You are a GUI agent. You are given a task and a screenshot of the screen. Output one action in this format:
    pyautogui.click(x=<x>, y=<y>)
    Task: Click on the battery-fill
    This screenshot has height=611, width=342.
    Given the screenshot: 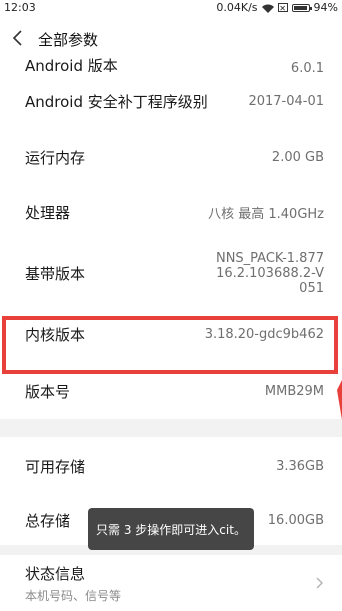 What is the action you would take?
    pyautogui.click(x=300, y=7)
    